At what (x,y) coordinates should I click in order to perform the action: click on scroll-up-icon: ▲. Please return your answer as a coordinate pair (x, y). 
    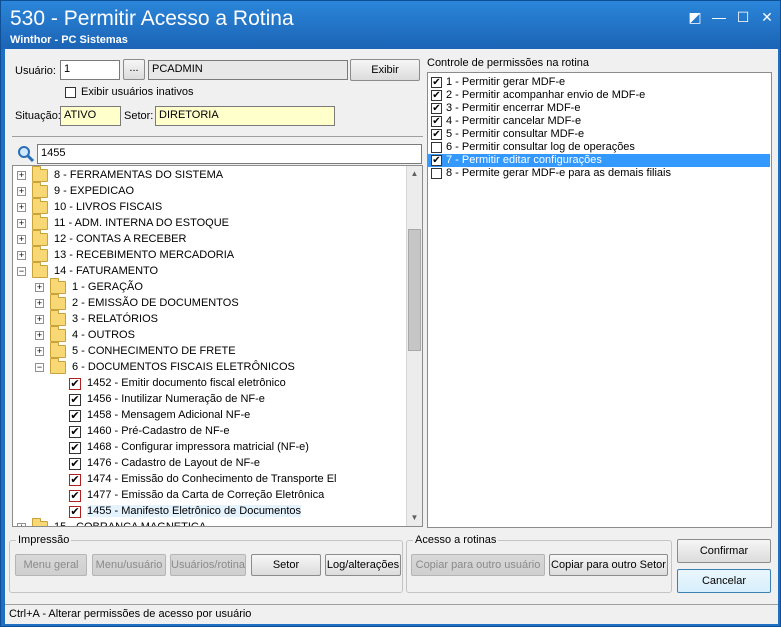
    Looking at the image, I should click on (414, 174).